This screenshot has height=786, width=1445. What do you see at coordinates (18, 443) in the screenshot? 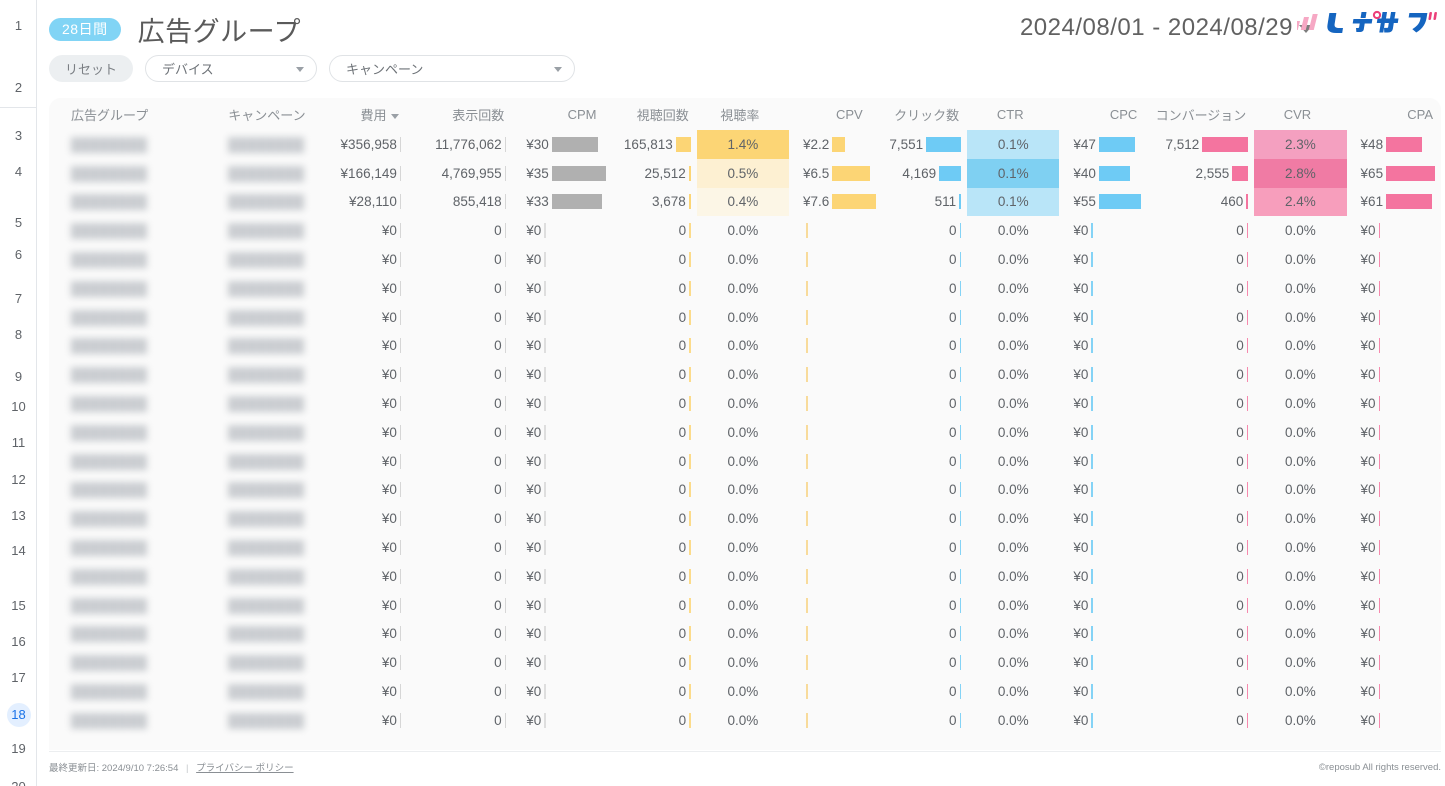
I see `gutter-row-number: 11` at bounding box center [18, 443].